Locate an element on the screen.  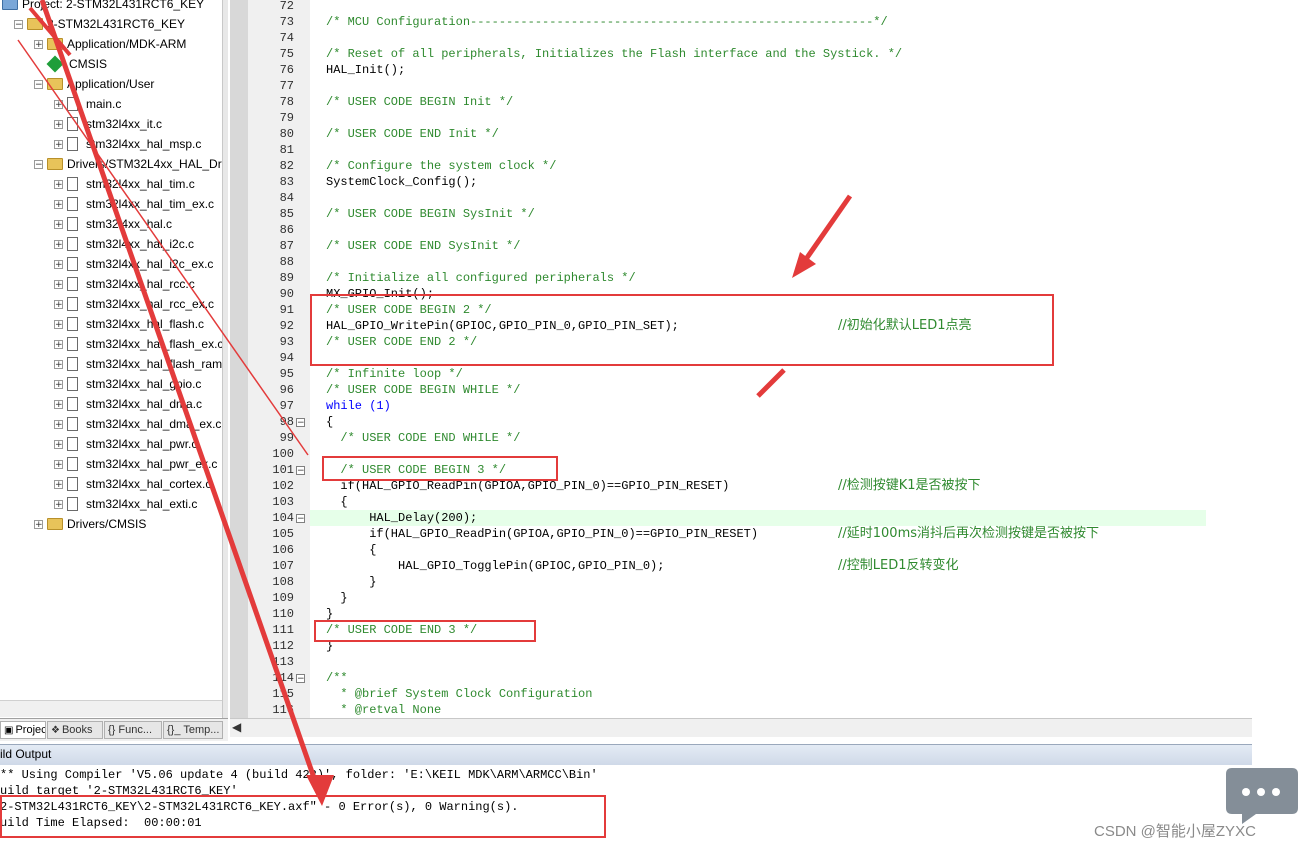
tree-splitter is located at coordinates (225, 359).